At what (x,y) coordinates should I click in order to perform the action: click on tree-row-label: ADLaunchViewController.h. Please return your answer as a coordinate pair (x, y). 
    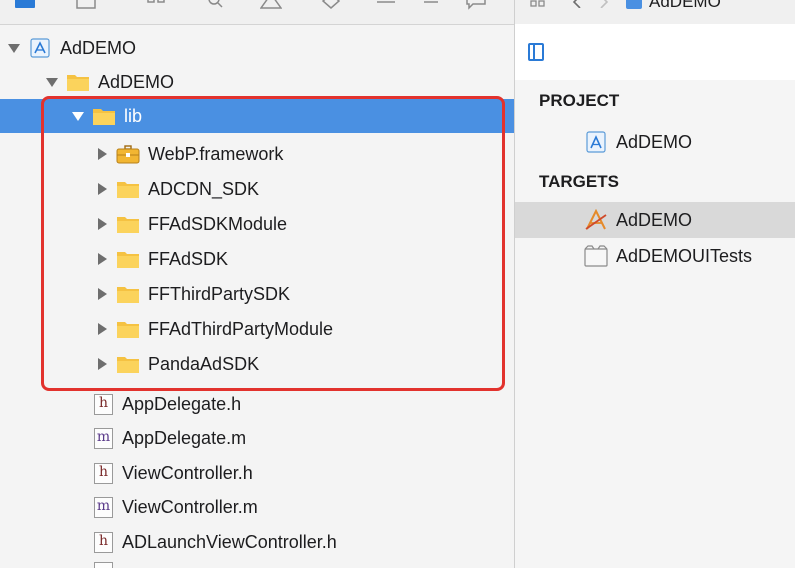
    Looking at the image, I should click on (229, 541).